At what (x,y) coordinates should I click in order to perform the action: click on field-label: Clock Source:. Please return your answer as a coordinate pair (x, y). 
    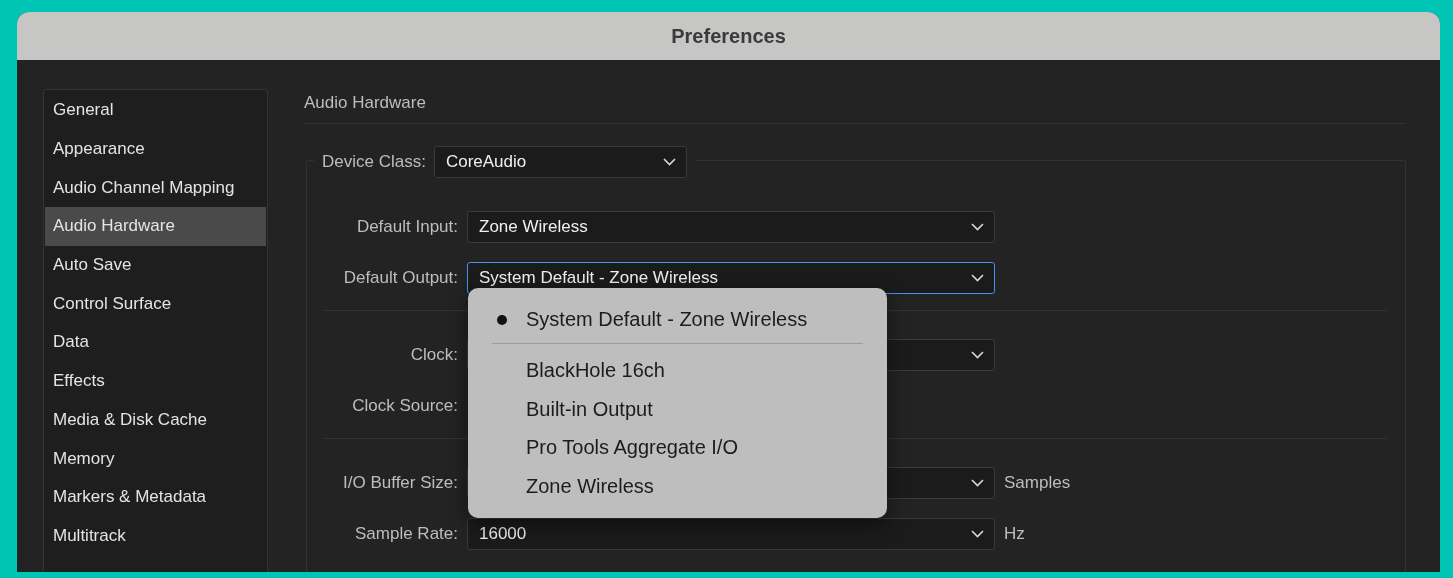
    Looking at the image, I should click on (404, 406).